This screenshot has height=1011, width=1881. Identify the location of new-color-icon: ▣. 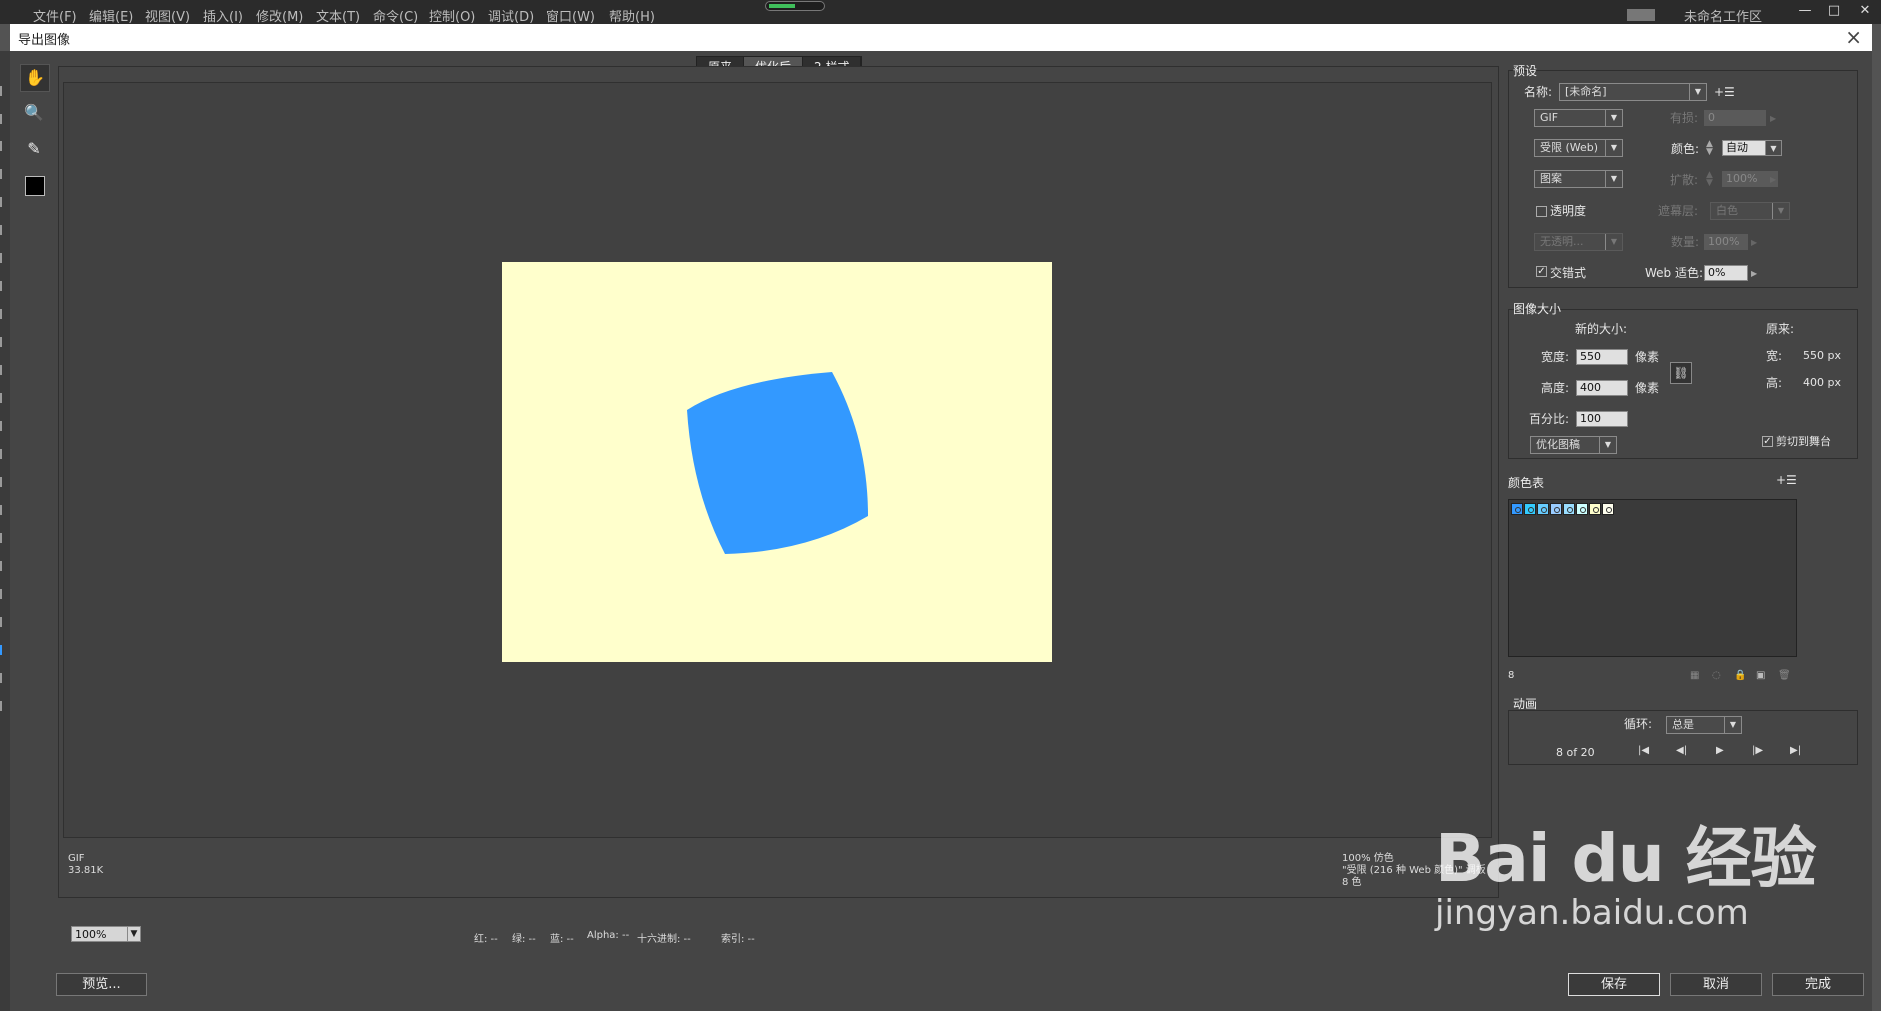
(1760, 676).